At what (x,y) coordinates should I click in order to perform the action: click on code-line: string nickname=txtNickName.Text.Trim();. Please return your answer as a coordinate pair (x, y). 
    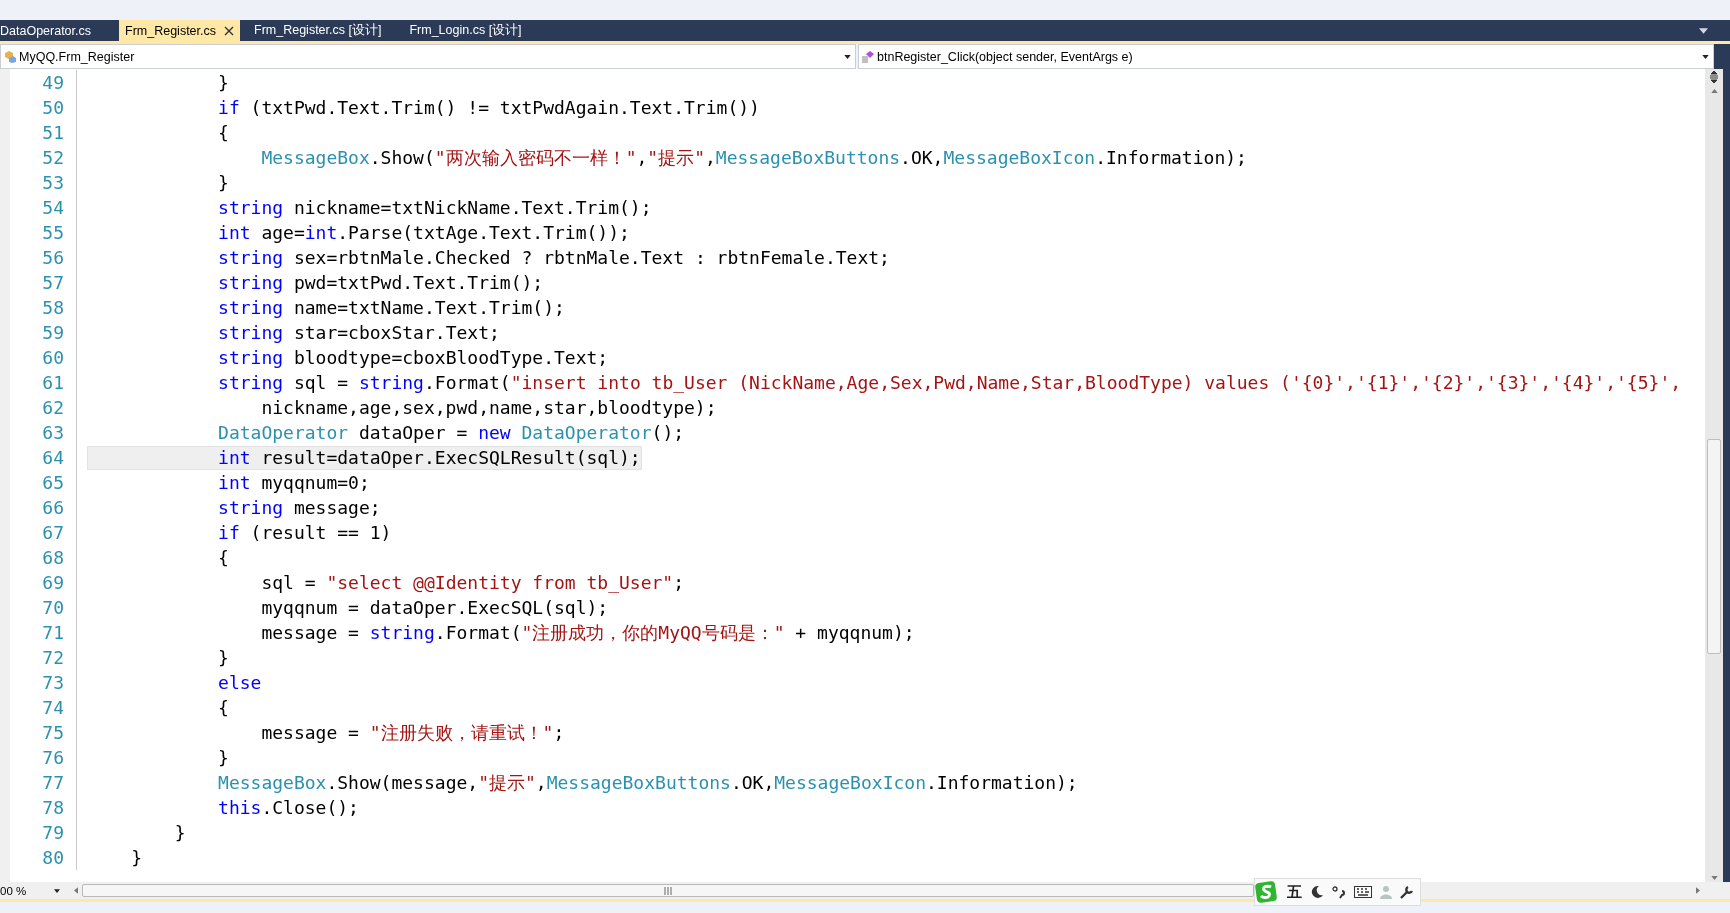
    Looking at the image, I should click on (434, 207).